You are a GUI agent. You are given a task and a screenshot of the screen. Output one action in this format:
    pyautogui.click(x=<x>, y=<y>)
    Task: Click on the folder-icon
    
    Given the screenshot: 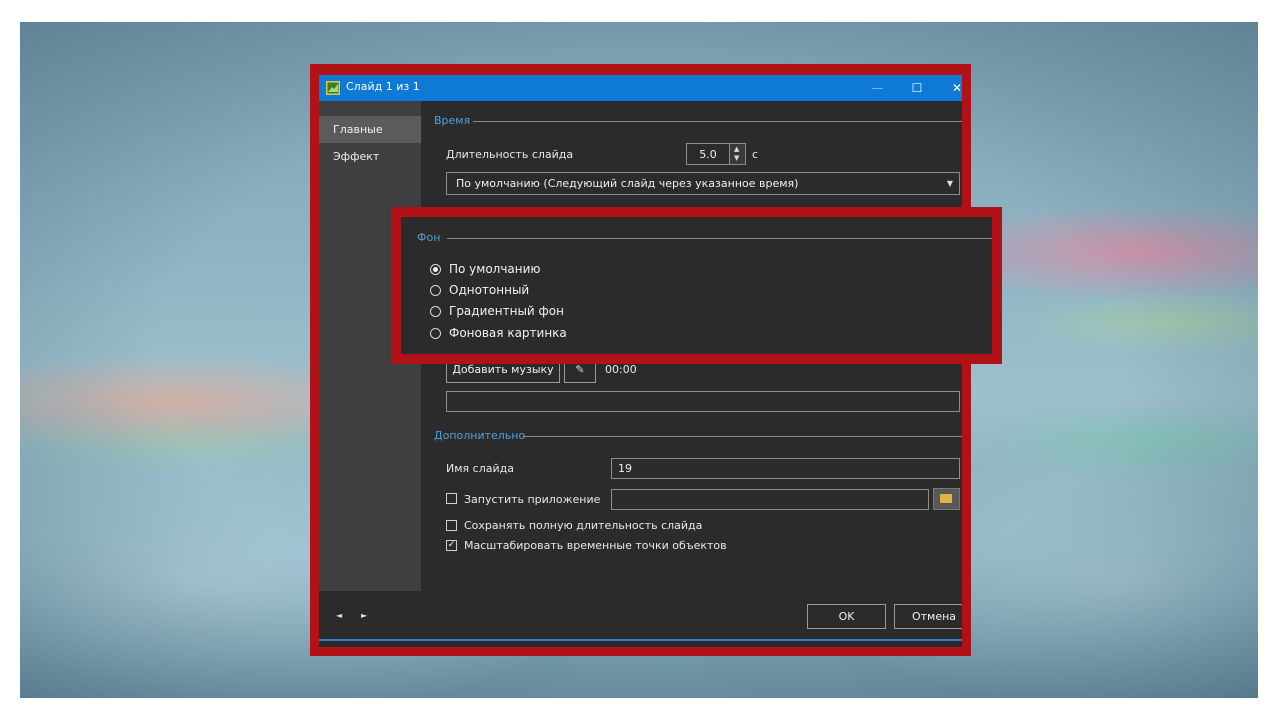 What is the action you would take?
    pyautogui.click(x=946, y=498)
    